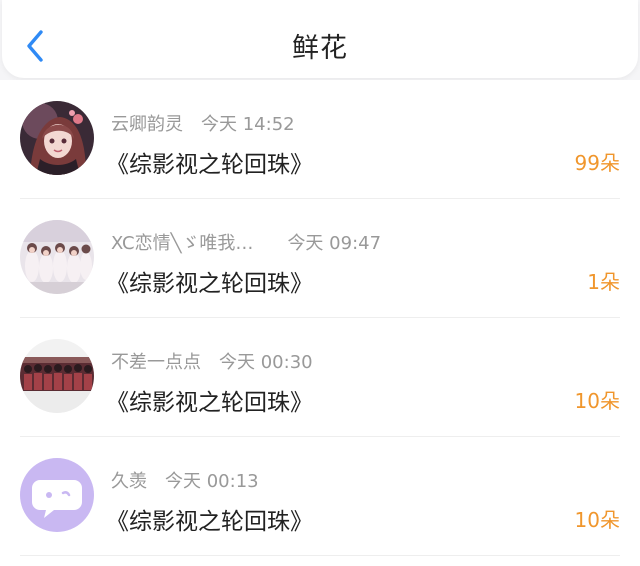  I want to click on user-name: 云卿韵灵, so click(147, 124).